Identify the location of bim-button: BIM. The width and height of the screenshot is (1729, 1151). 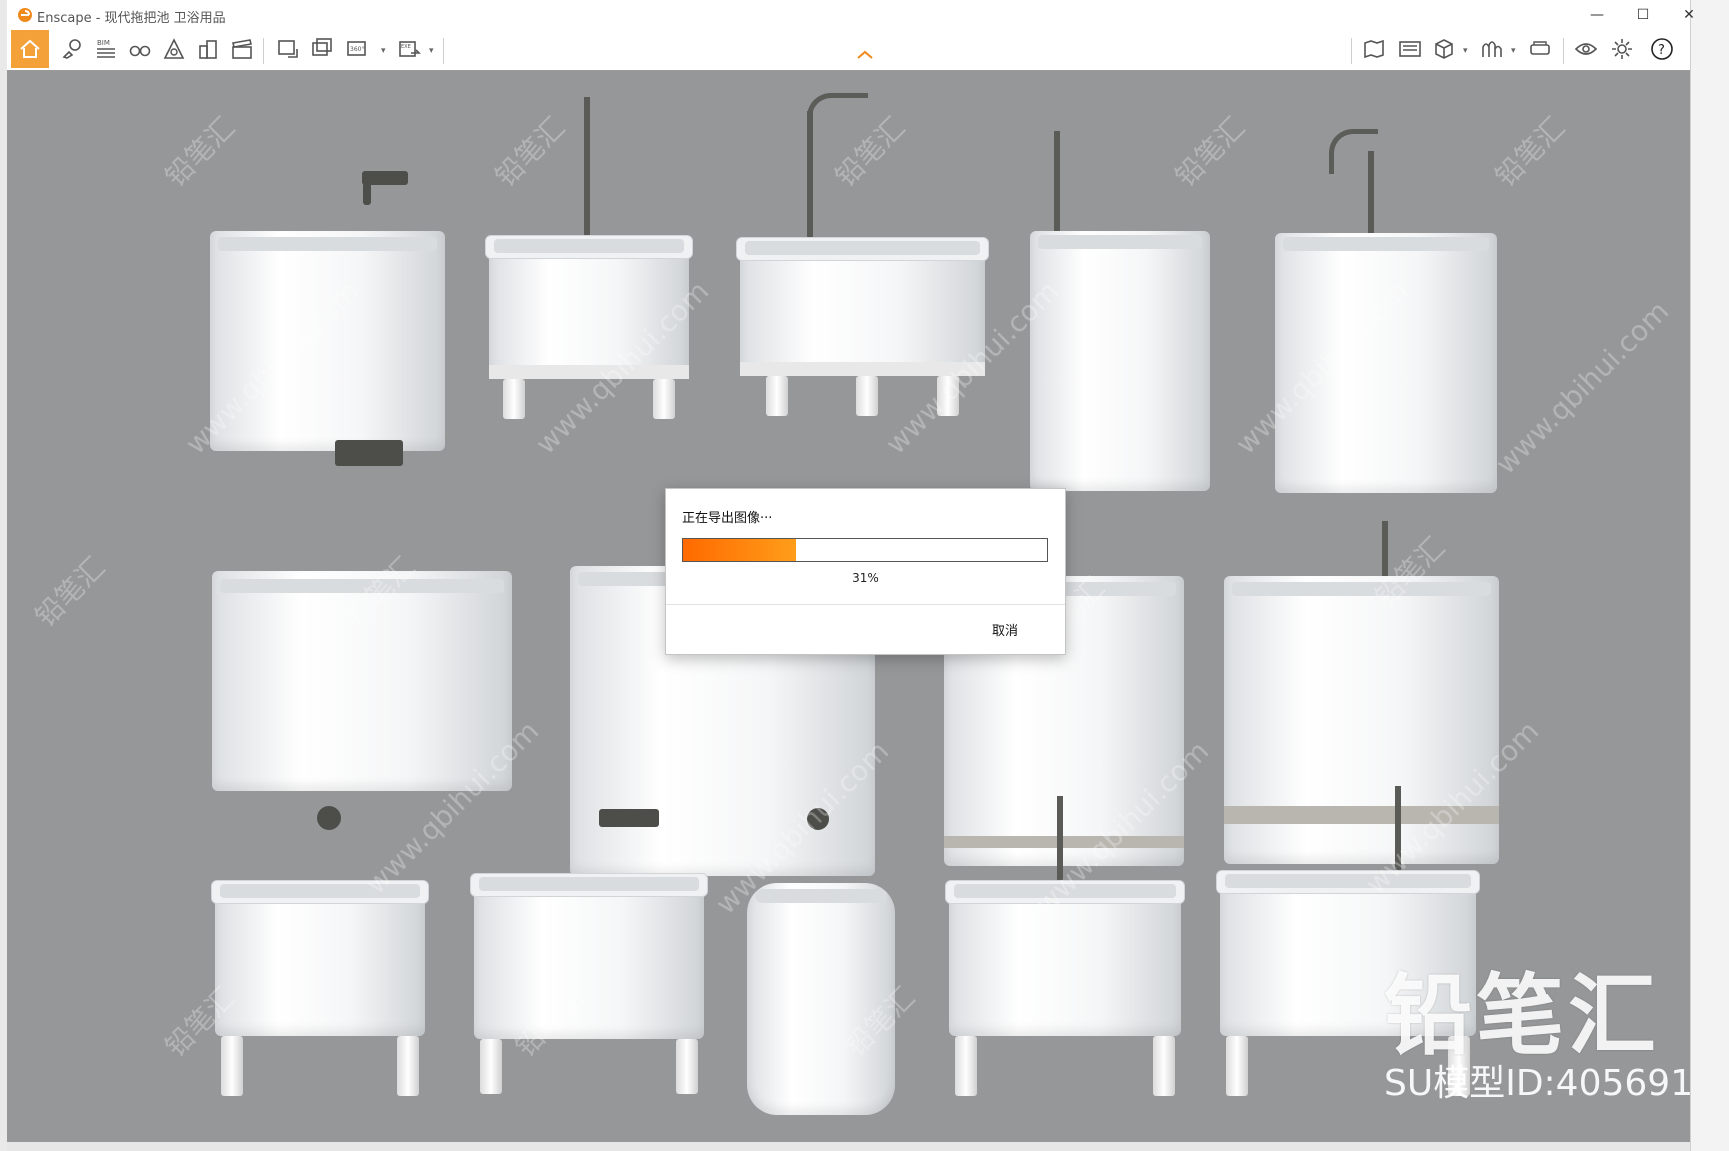
(106, 49).